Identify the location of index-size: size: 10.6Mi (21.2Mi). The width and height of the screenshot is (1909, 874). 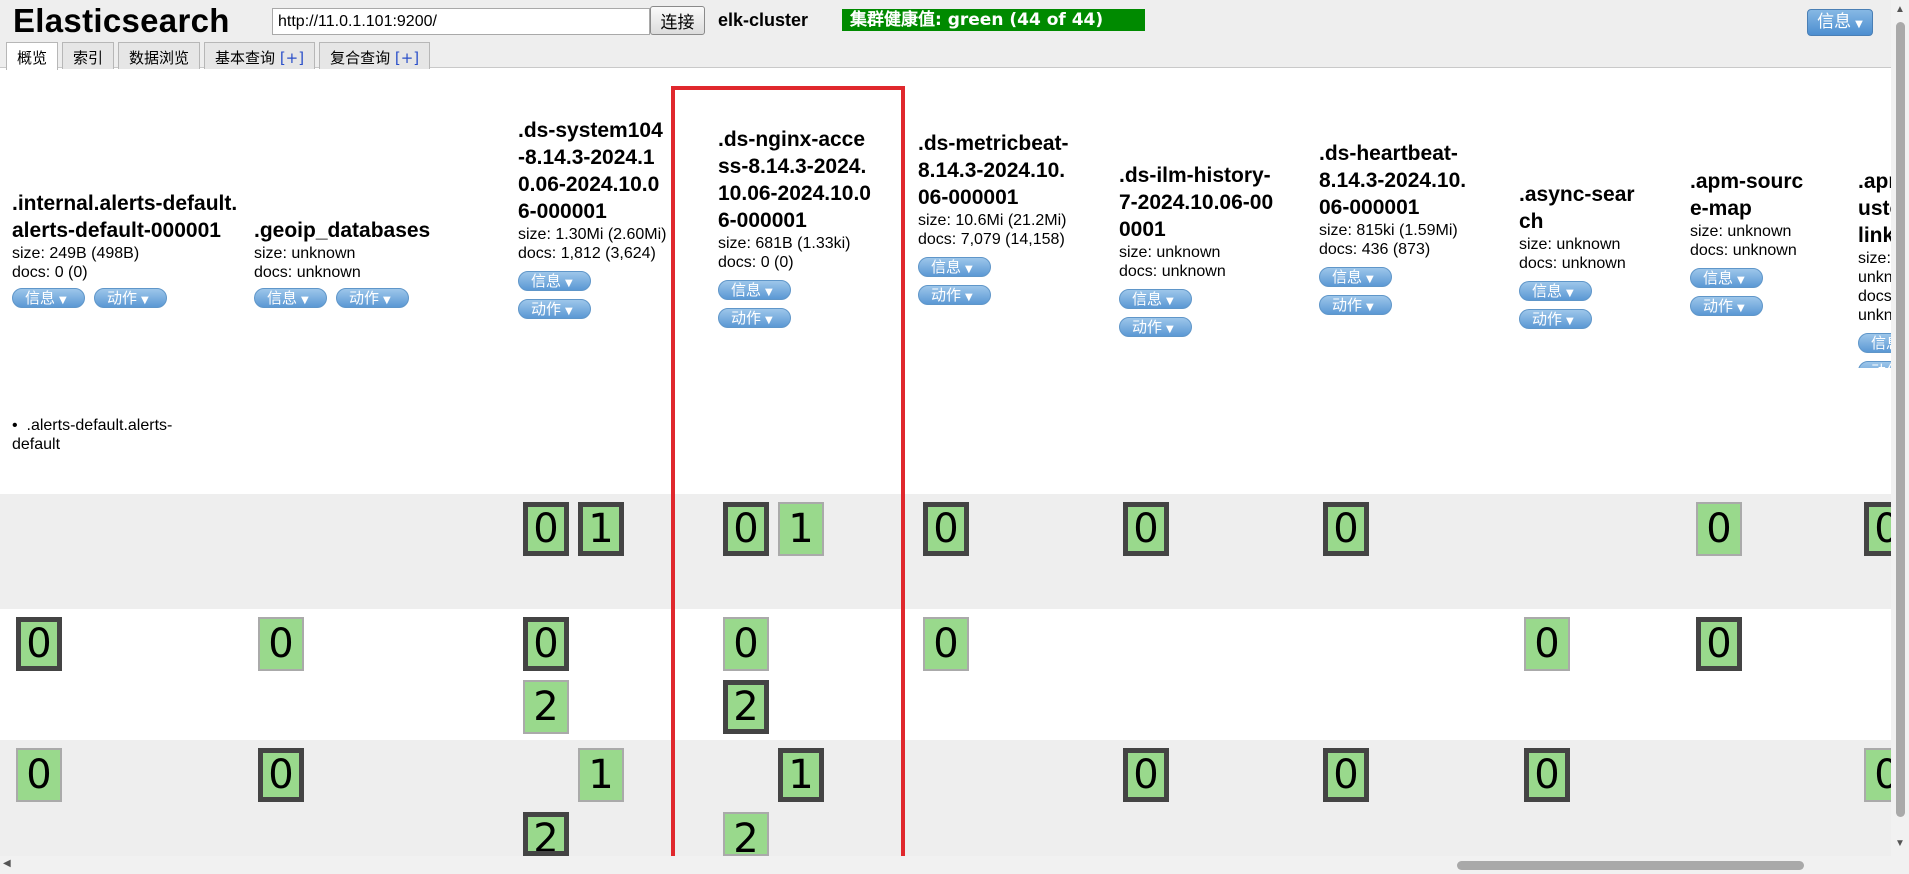
(992, 220).